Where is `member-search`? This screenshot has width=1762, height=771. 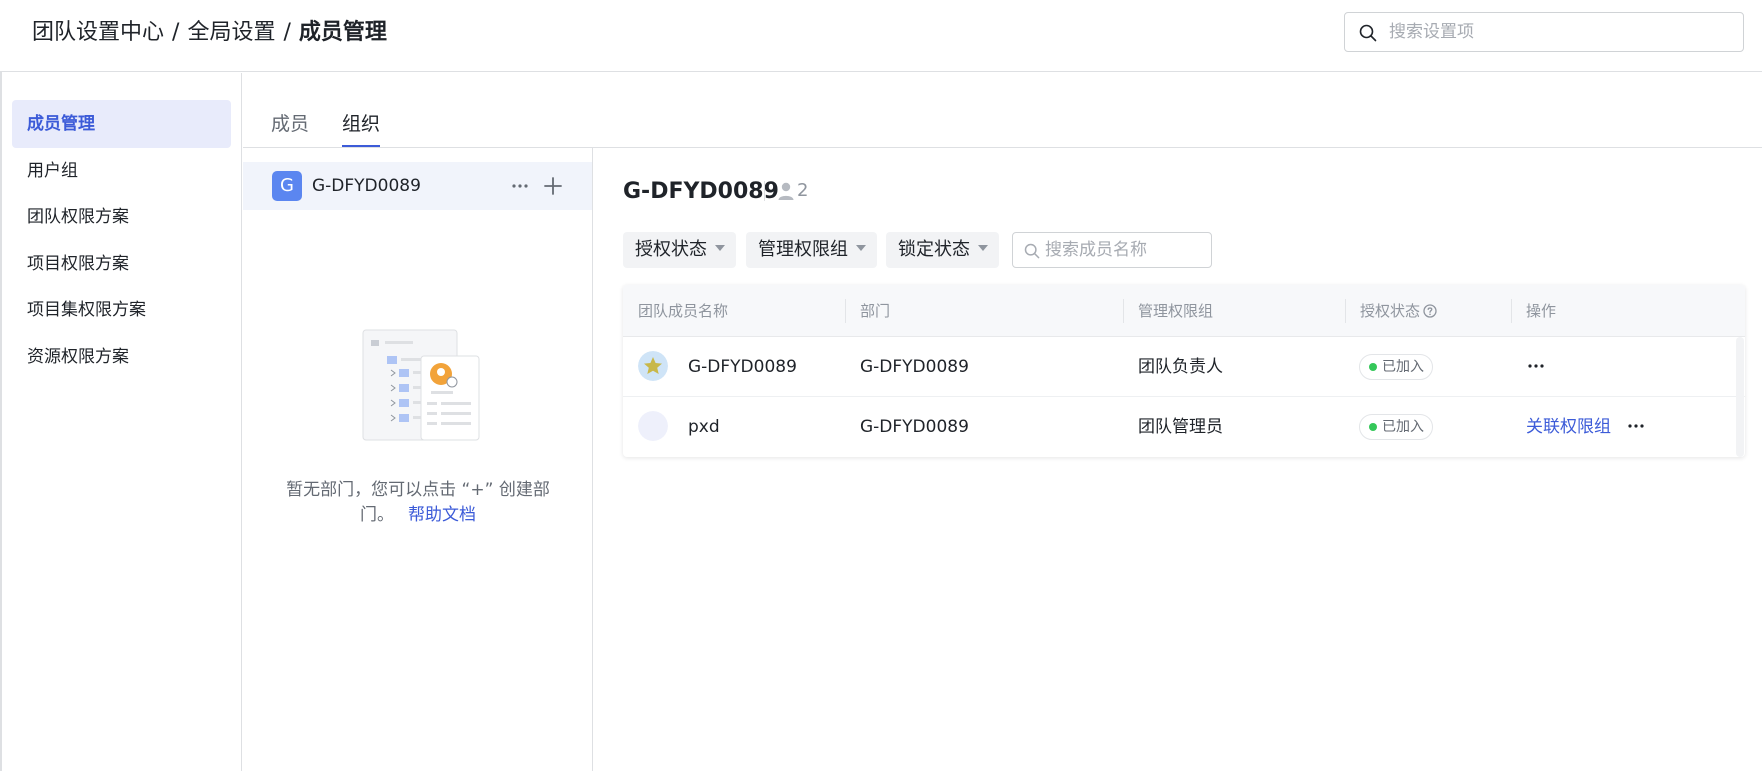 member-search is located at coordinates (1112, 250).